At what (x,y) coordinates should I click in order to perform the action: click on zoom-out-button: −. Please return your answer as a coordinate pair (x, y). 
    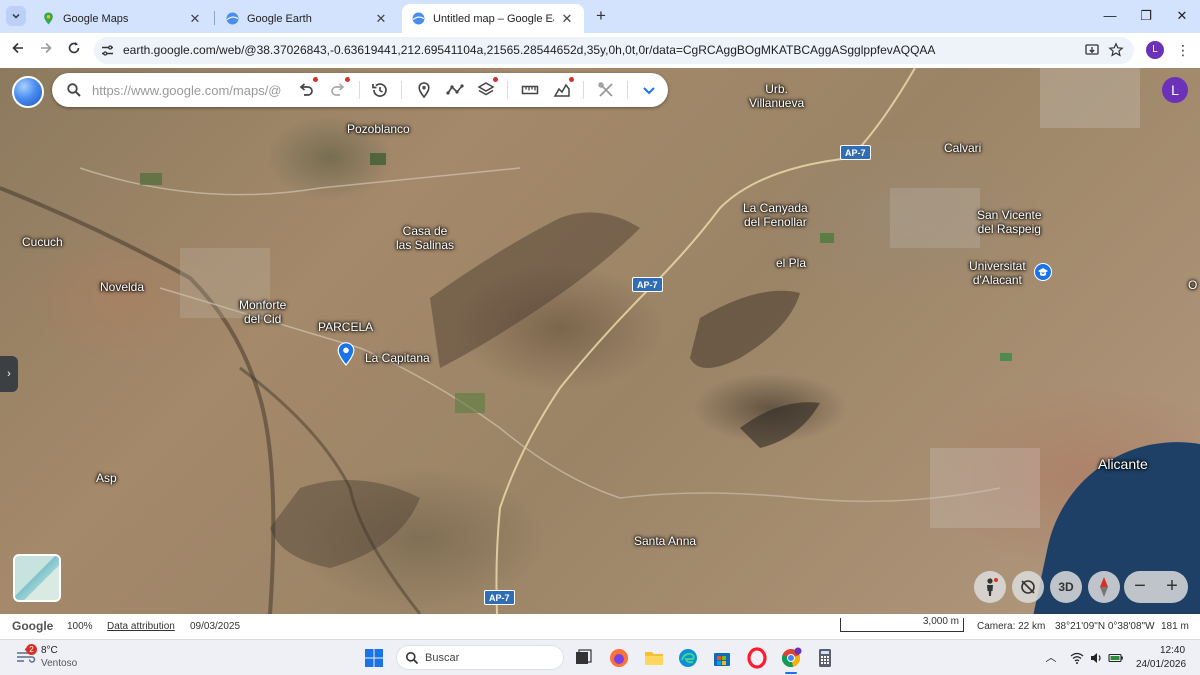
    Looking at the image, I should click on (1140, 587).